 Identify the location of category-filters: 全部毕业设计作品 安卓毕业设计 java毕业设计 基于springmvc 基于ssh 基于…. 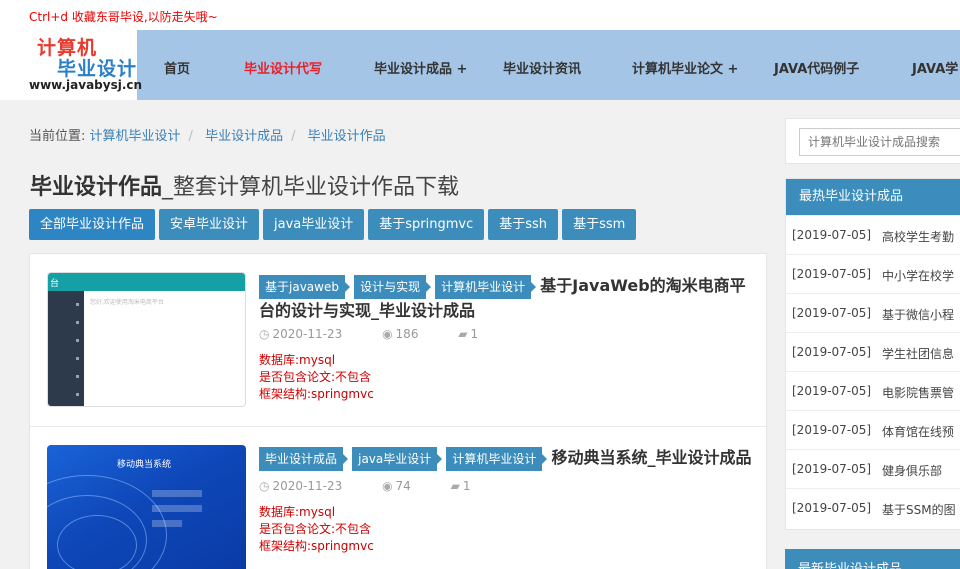
(334, 224).